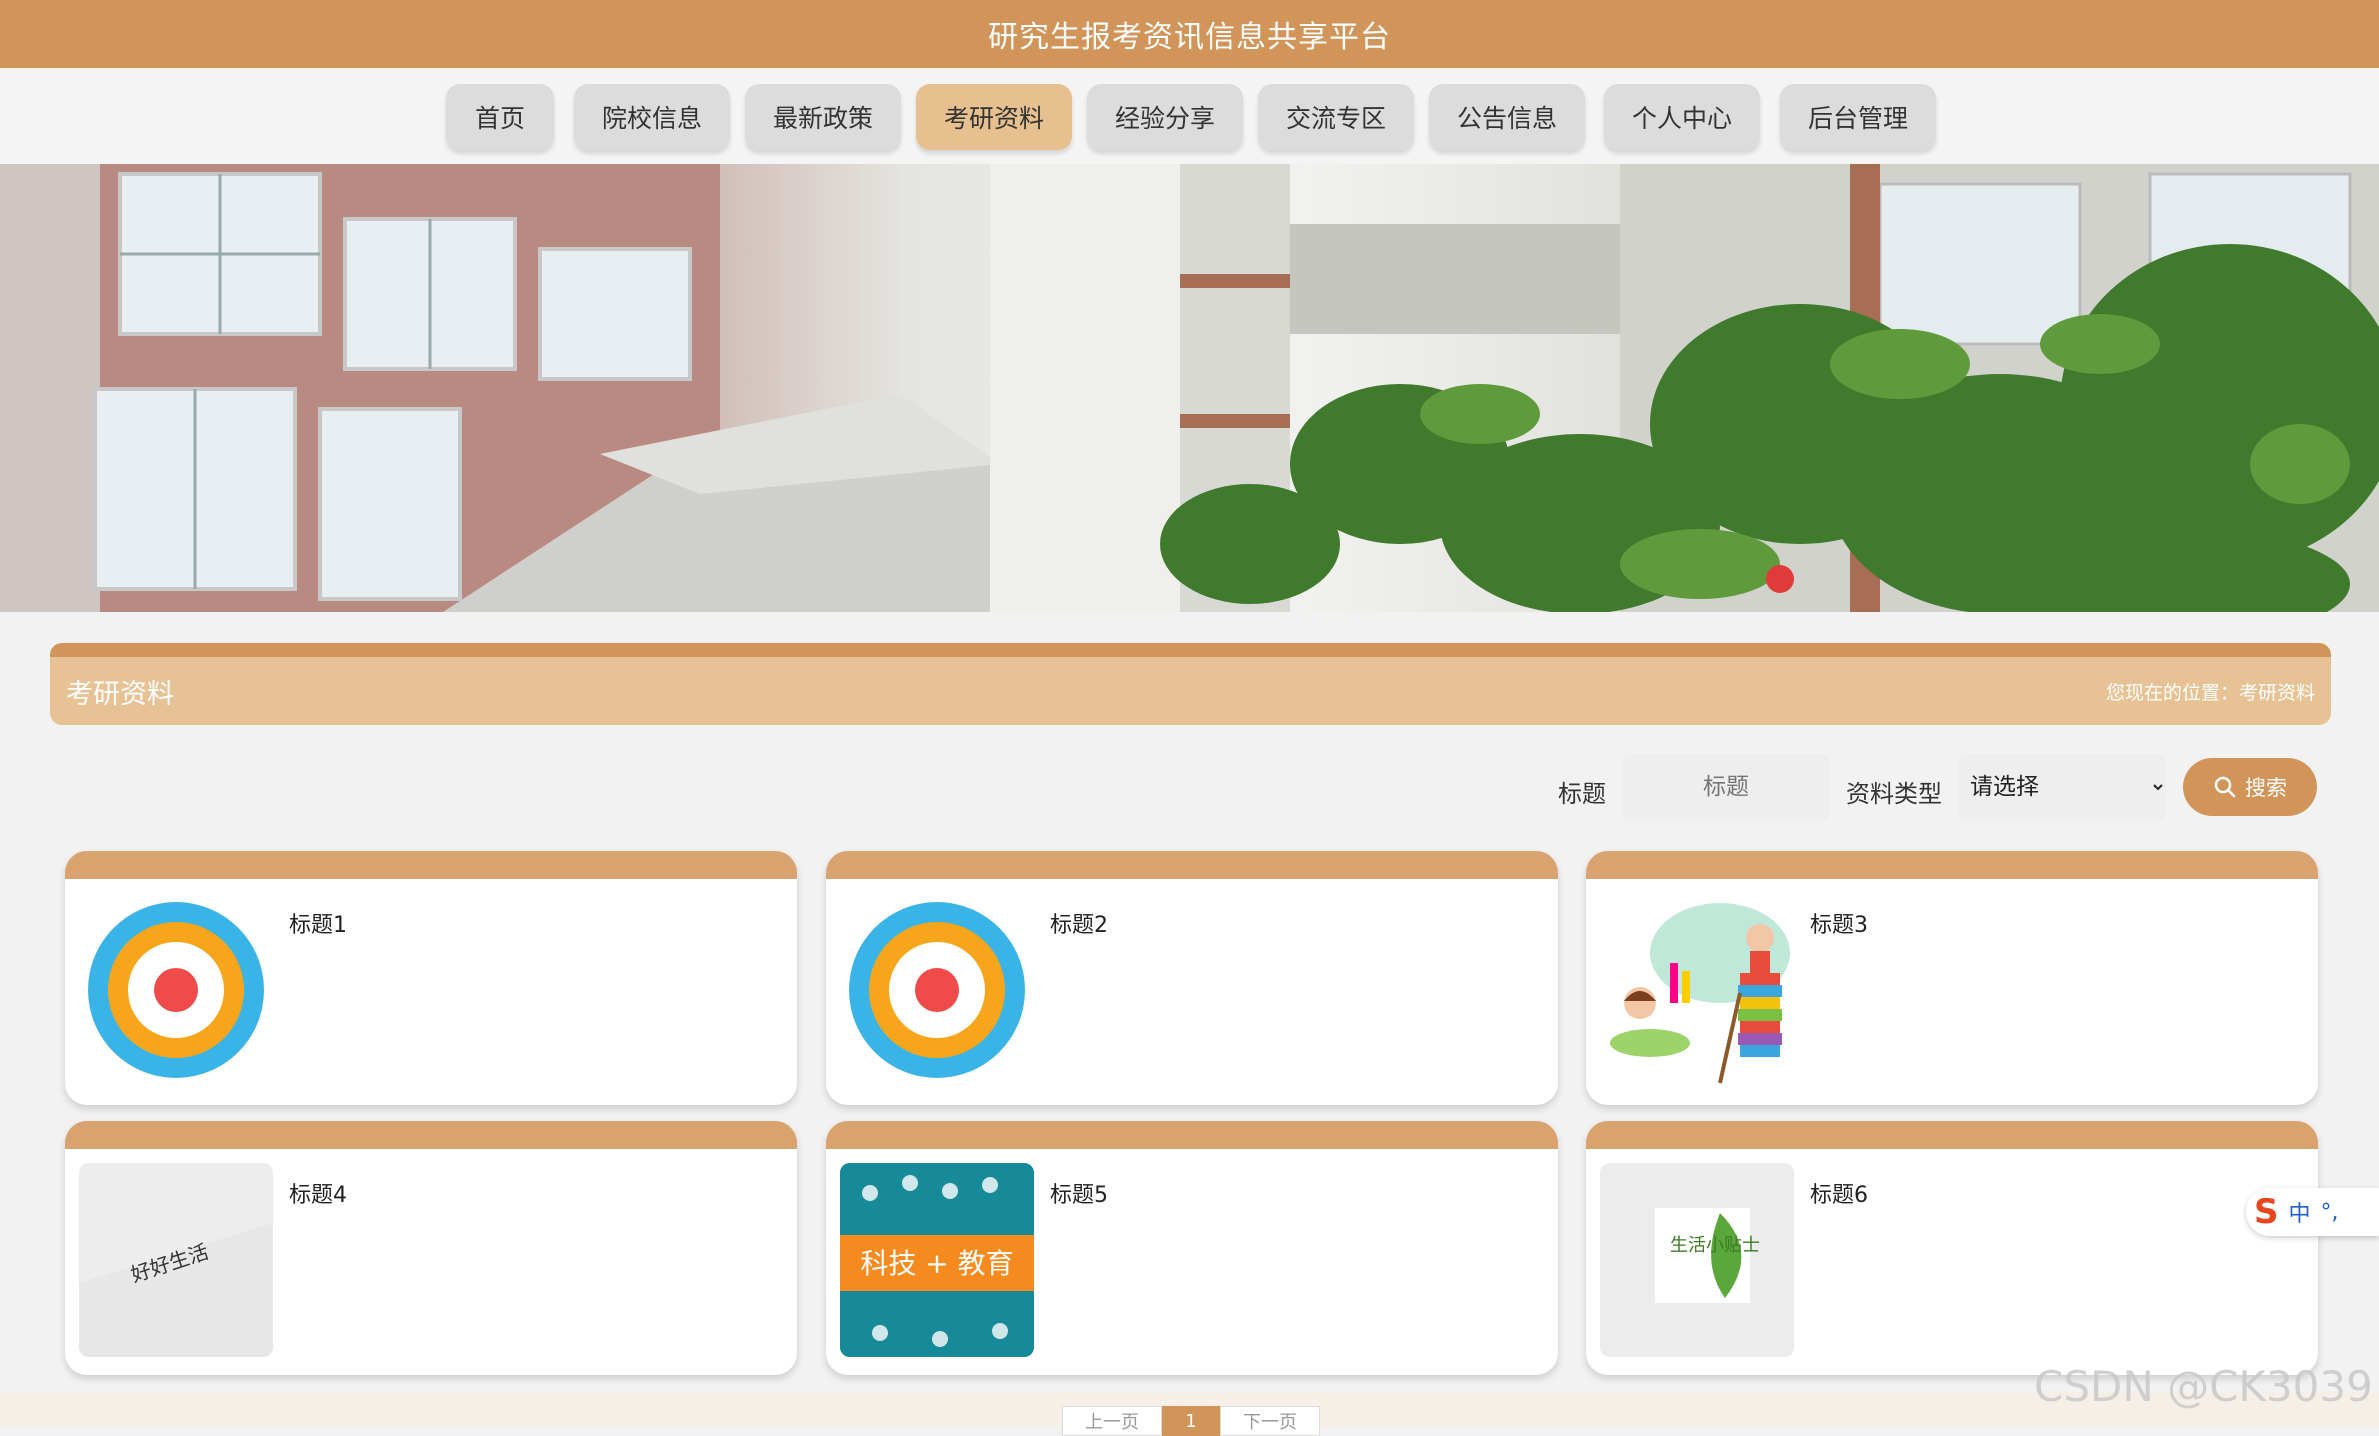 The width and height of the screenshot is (2379, 1436). Describe the element at coordinates (2225, 787) in the screenshot. I see `search-icon` at that location.